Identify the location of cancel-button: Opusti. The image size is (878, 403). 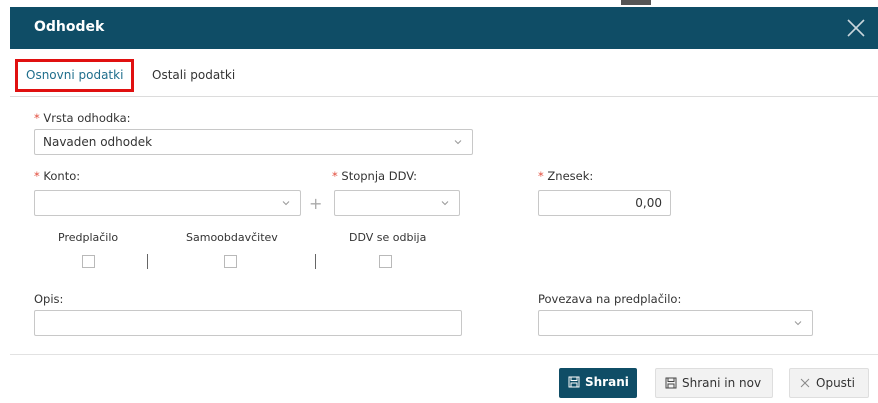
(829, 383).